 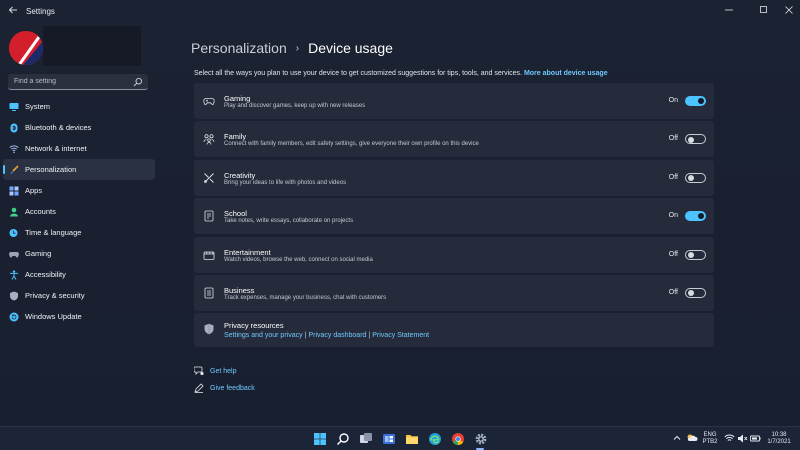 I want to click on sidebar-item-bluetooth: Bluetooth & devices, so click(x=79, y=127).